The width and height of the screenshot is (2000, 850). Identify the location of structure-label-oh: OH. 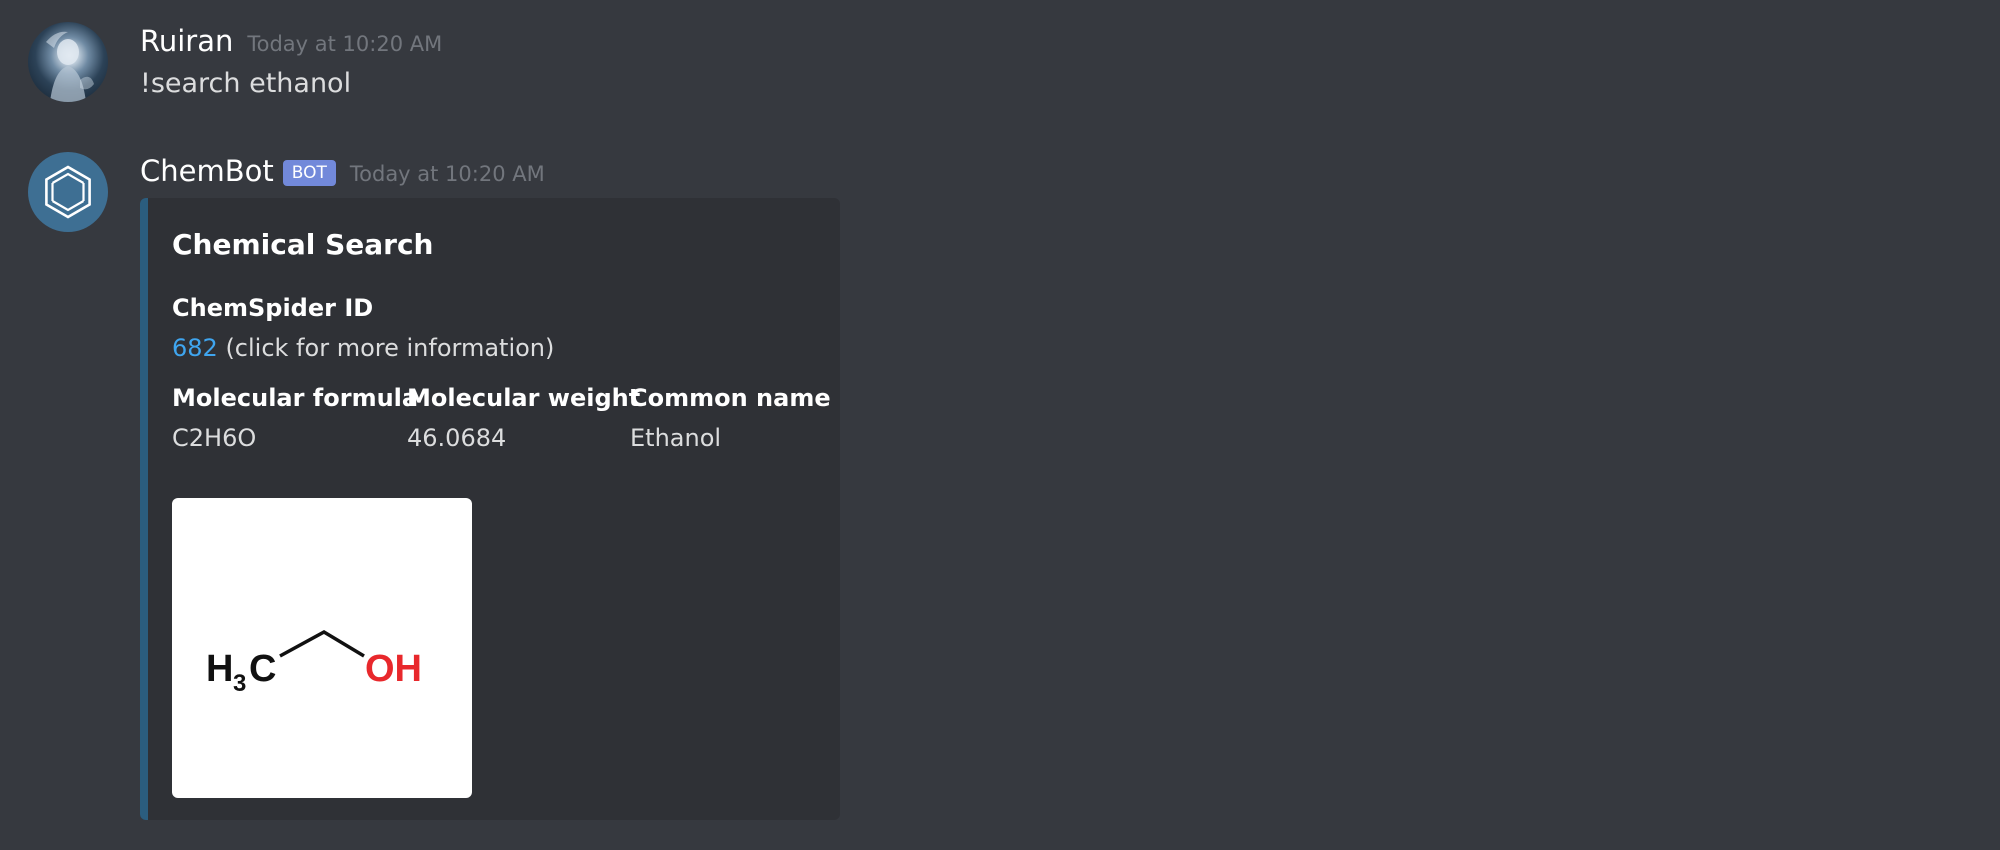
(393, 669).